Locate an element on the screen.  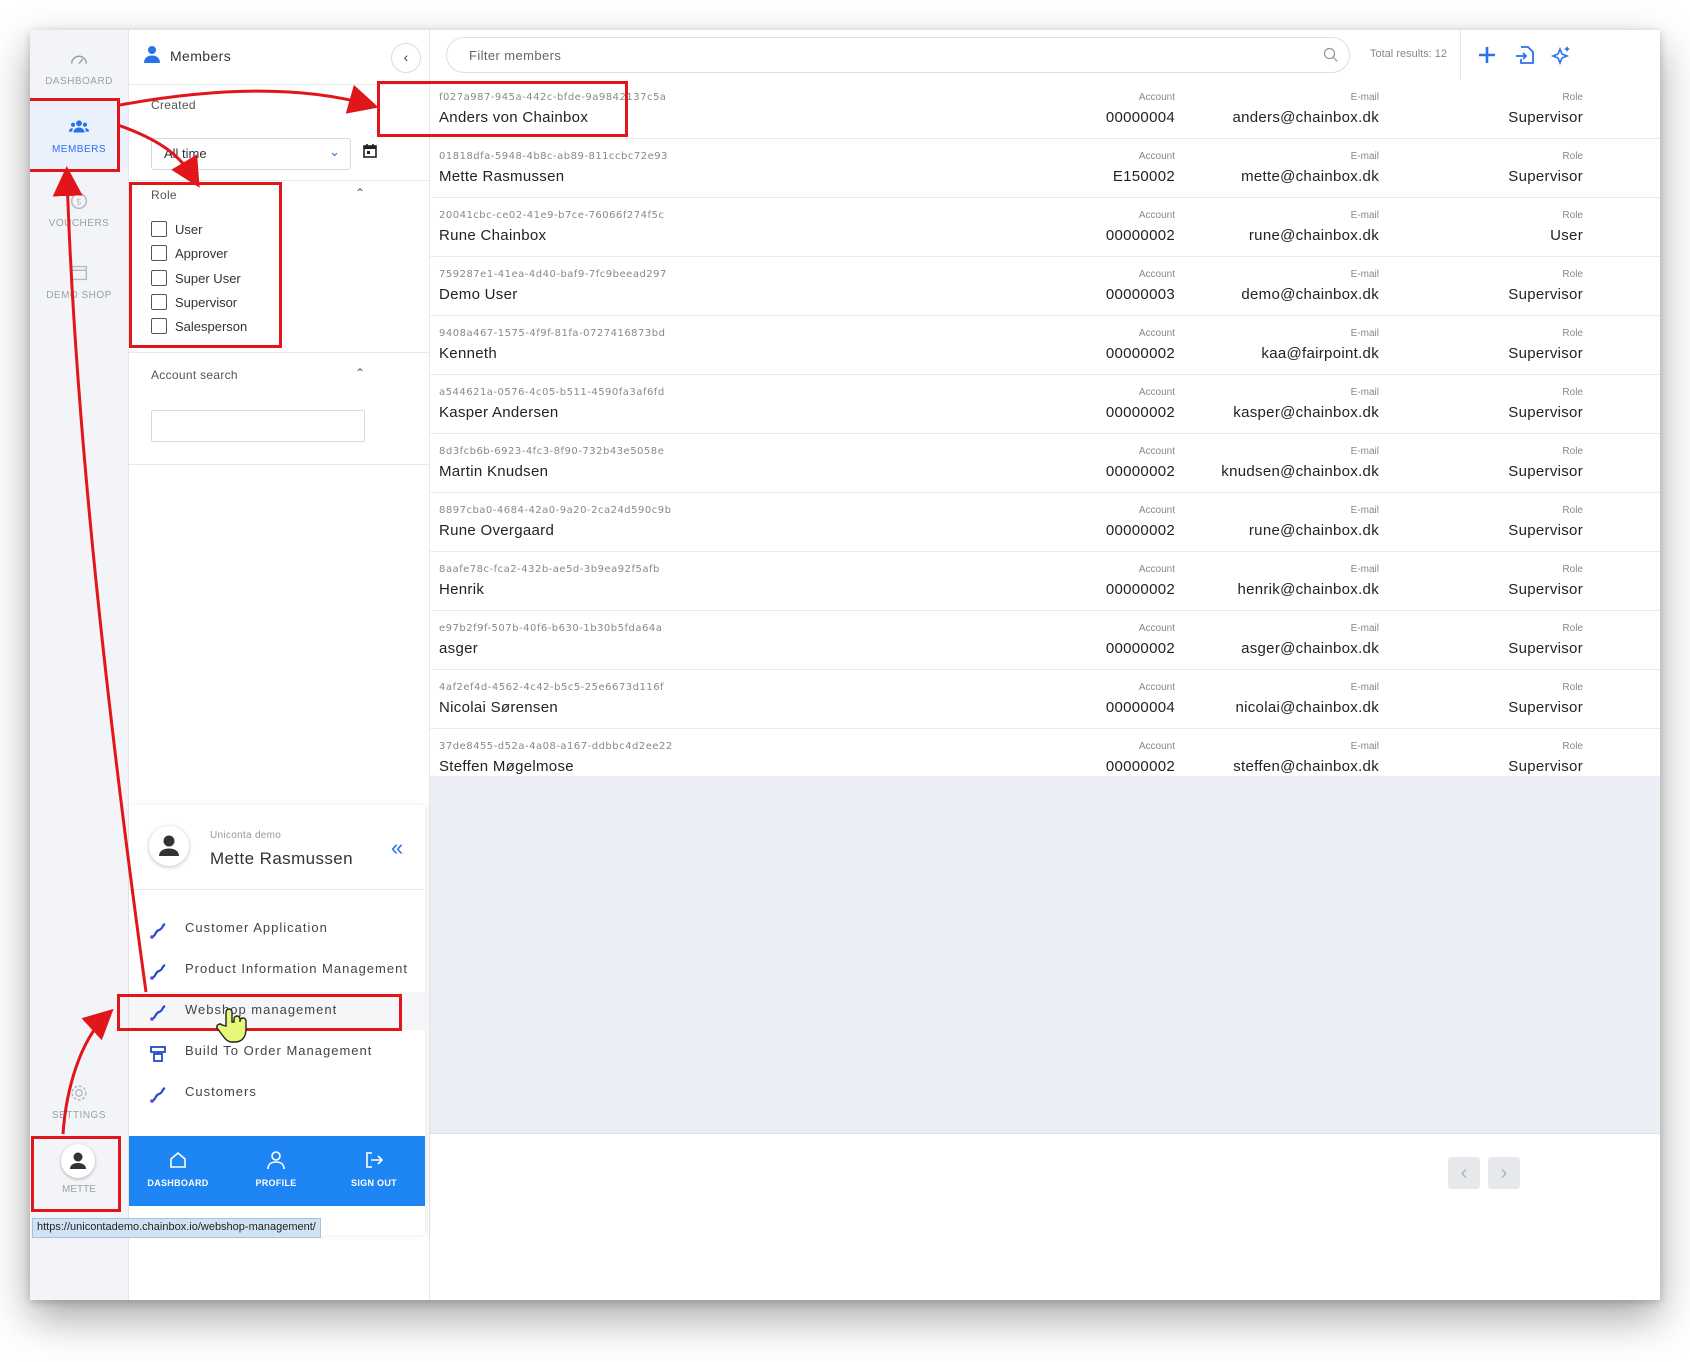
nav-settings: SETTINGS is located at coordinates (79, 1101).